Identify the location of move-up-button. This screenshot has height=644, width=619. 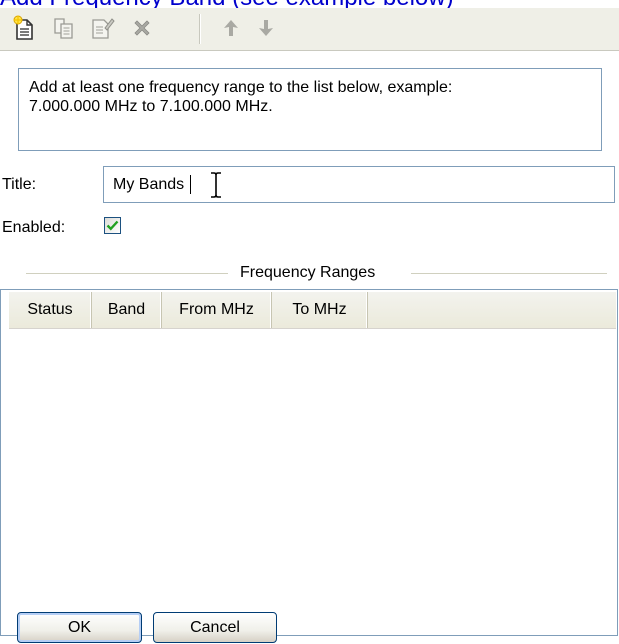
(231, 28).